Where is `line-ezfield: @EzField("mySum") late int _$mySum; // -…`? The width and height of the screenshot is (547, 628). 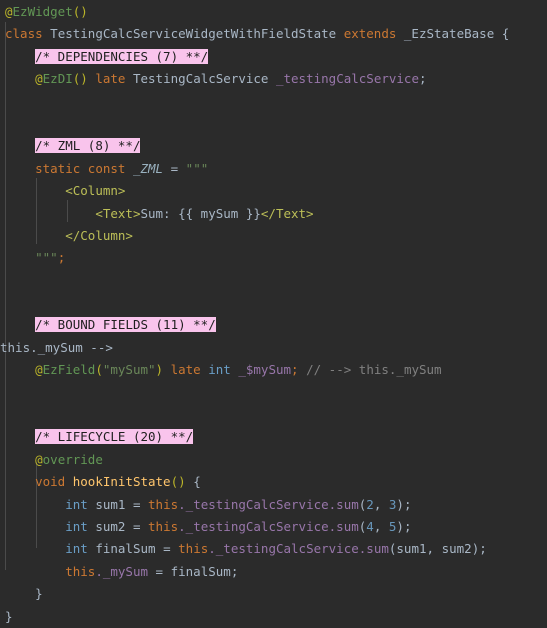
line-ezfield: @EzField("mySum") late int _$mySum; // -… is located at coordinates (273, 370).